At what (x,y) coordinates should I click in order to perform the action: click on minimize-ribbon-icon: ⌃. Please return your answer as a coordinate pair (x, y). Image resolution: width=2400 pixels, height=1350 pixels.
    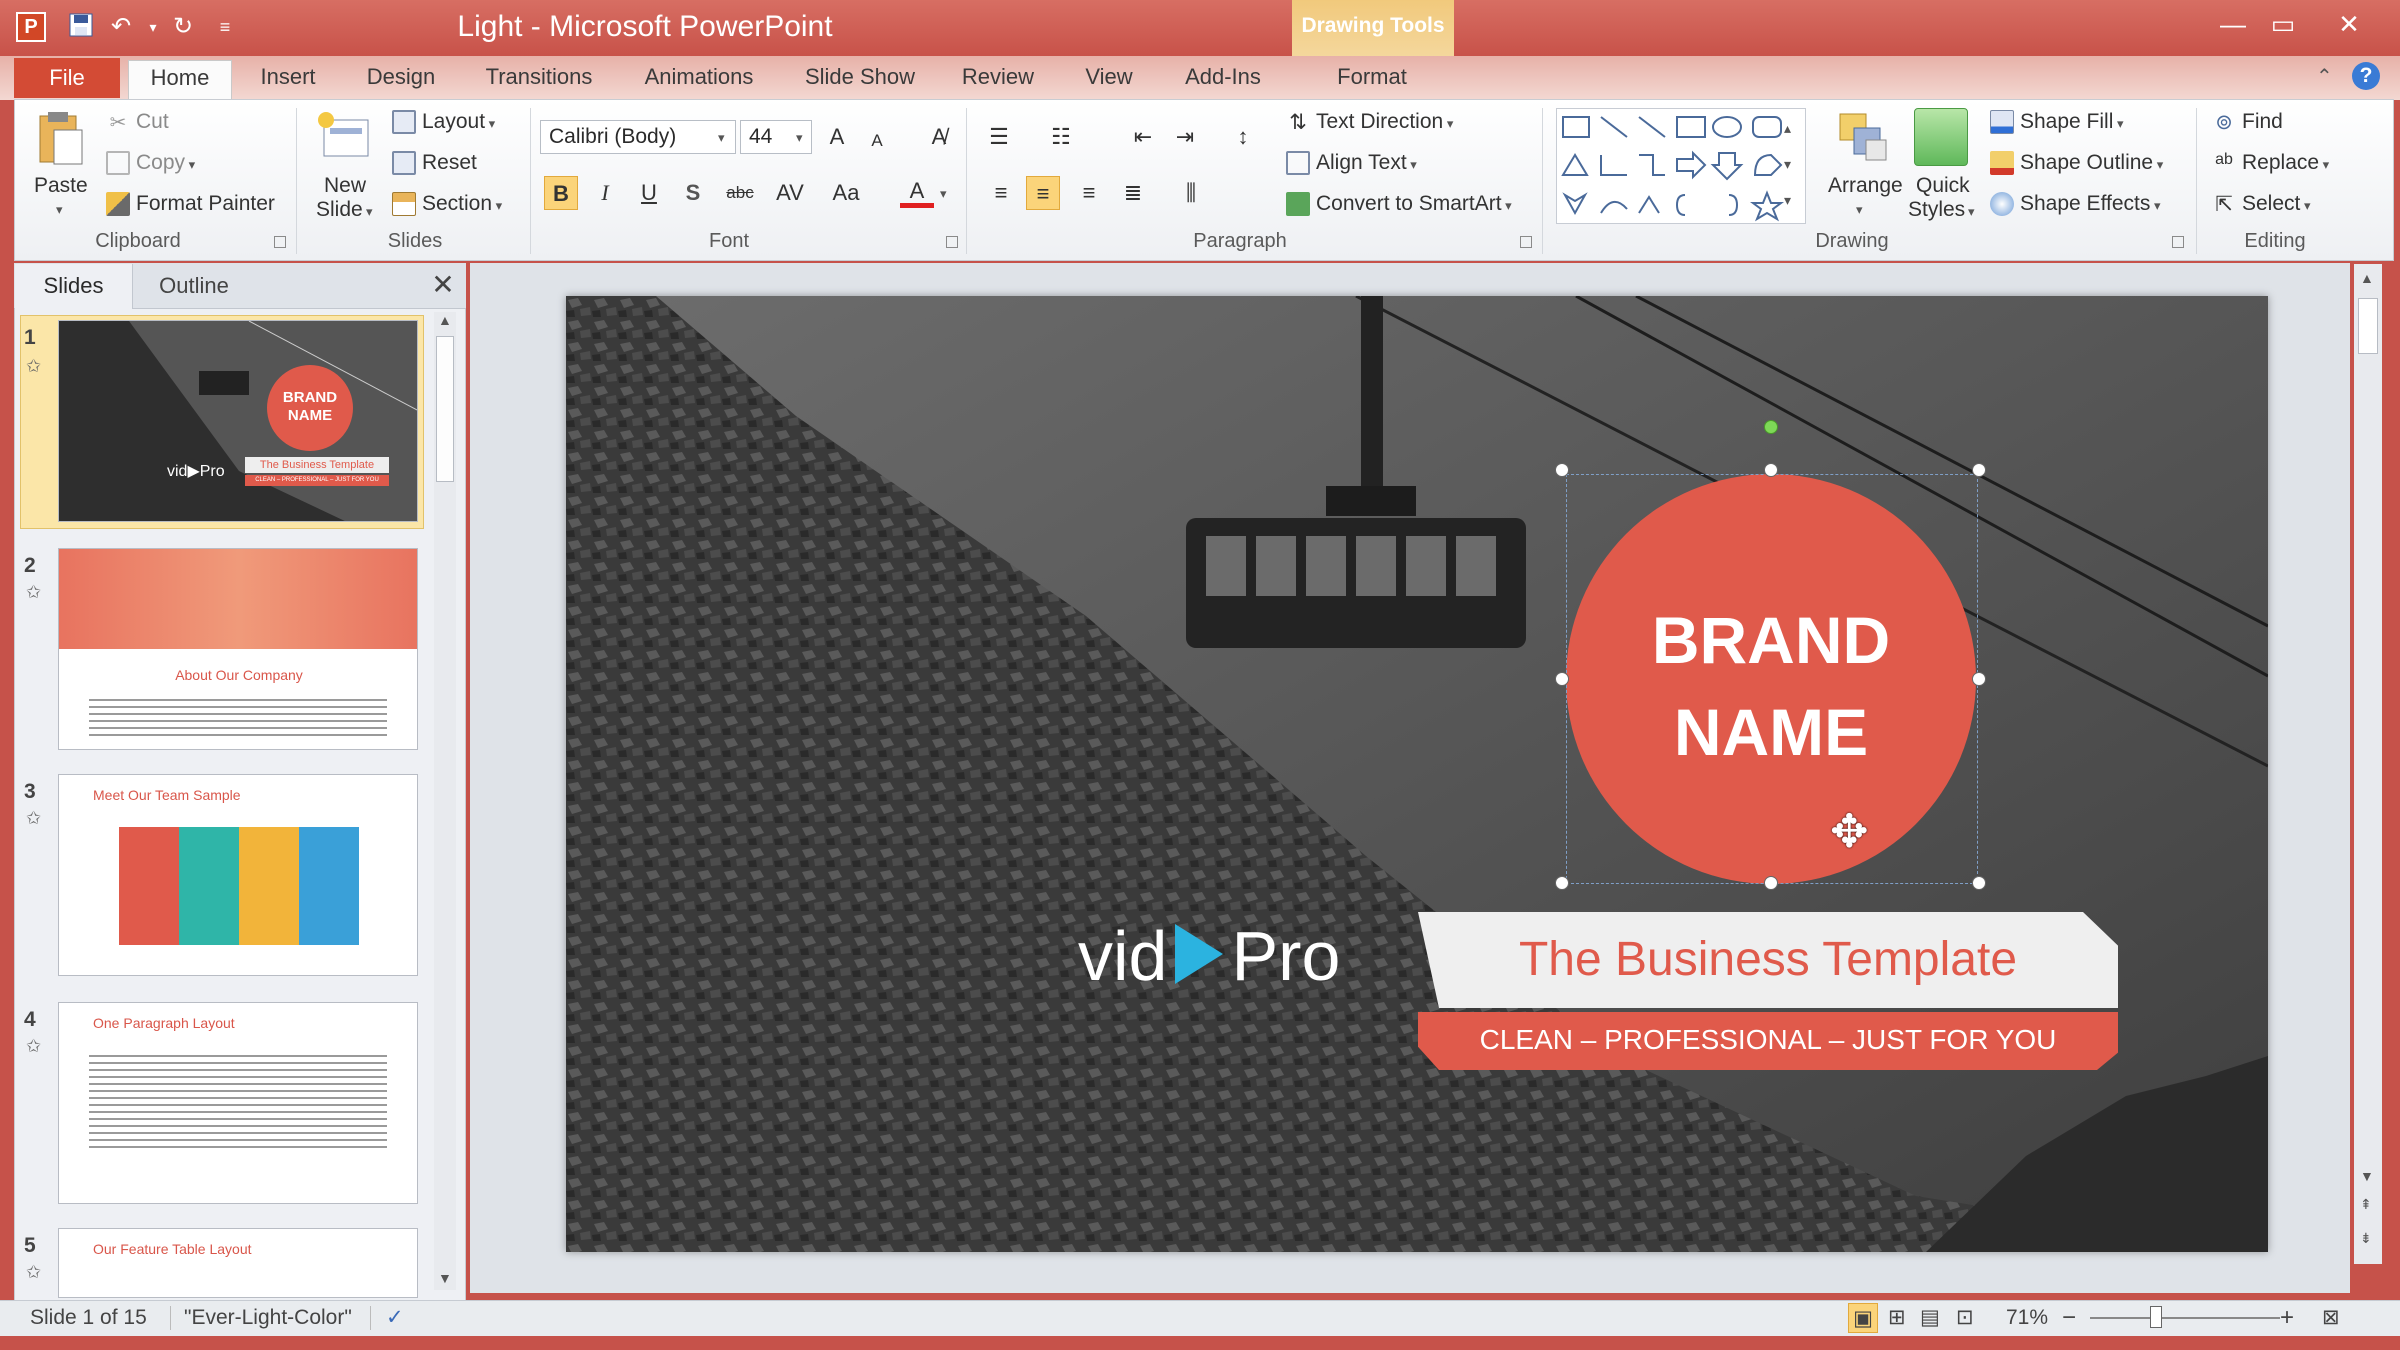
    Looking at the image, I should click on (2324, 76).